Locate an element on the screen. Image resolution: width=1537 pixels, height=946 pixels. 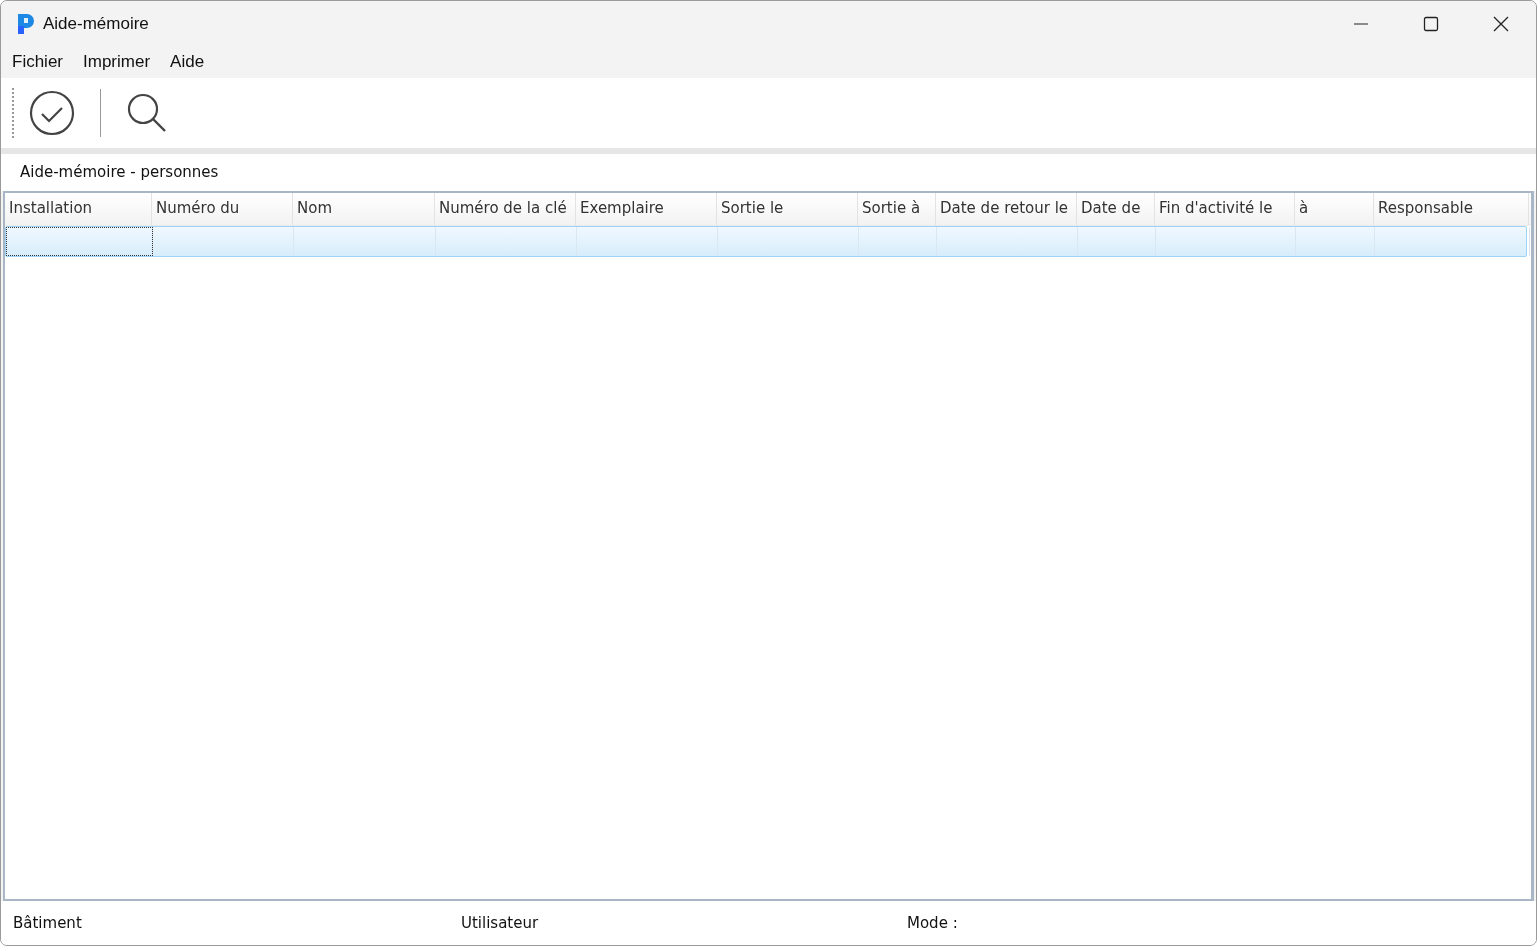
window-title: Aide-mémoire is located at coordinates (96, 23).